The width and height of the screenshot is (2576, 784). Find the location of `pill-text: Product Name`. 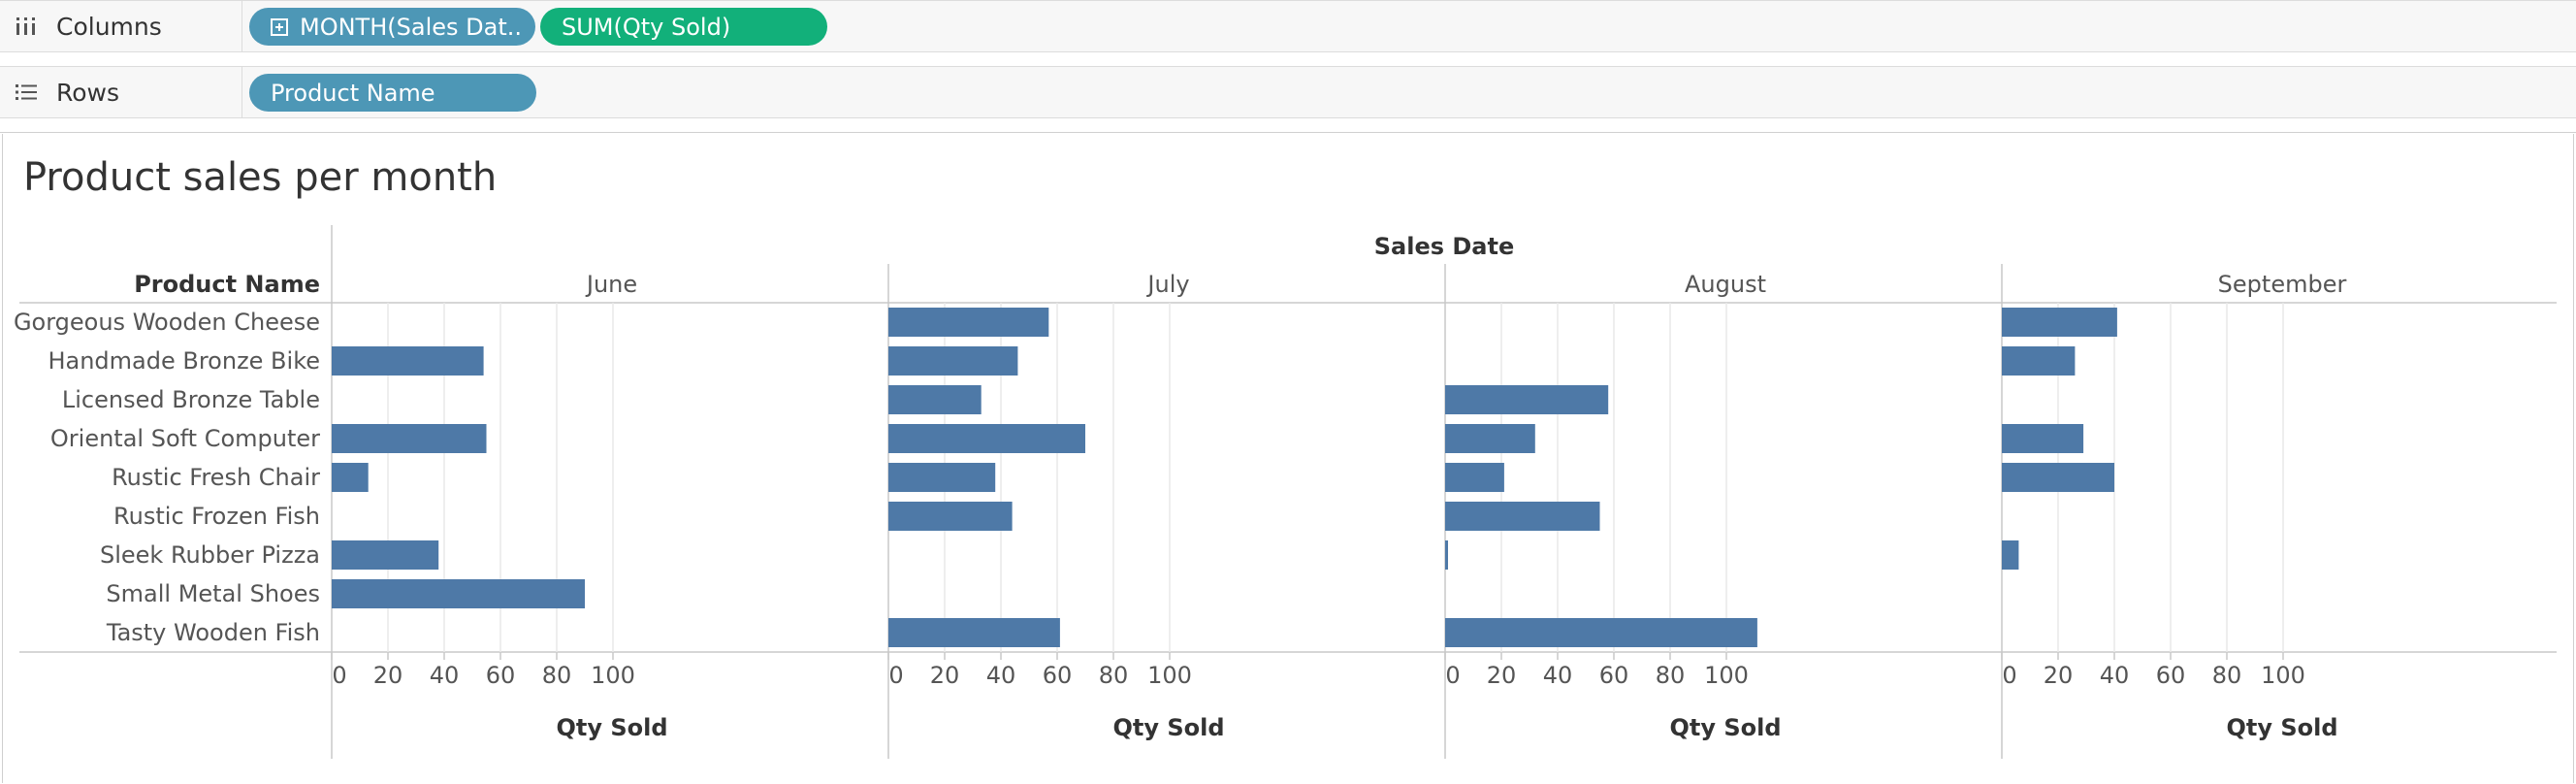

pill-text: Product Name is located at coordinates (353, 93).